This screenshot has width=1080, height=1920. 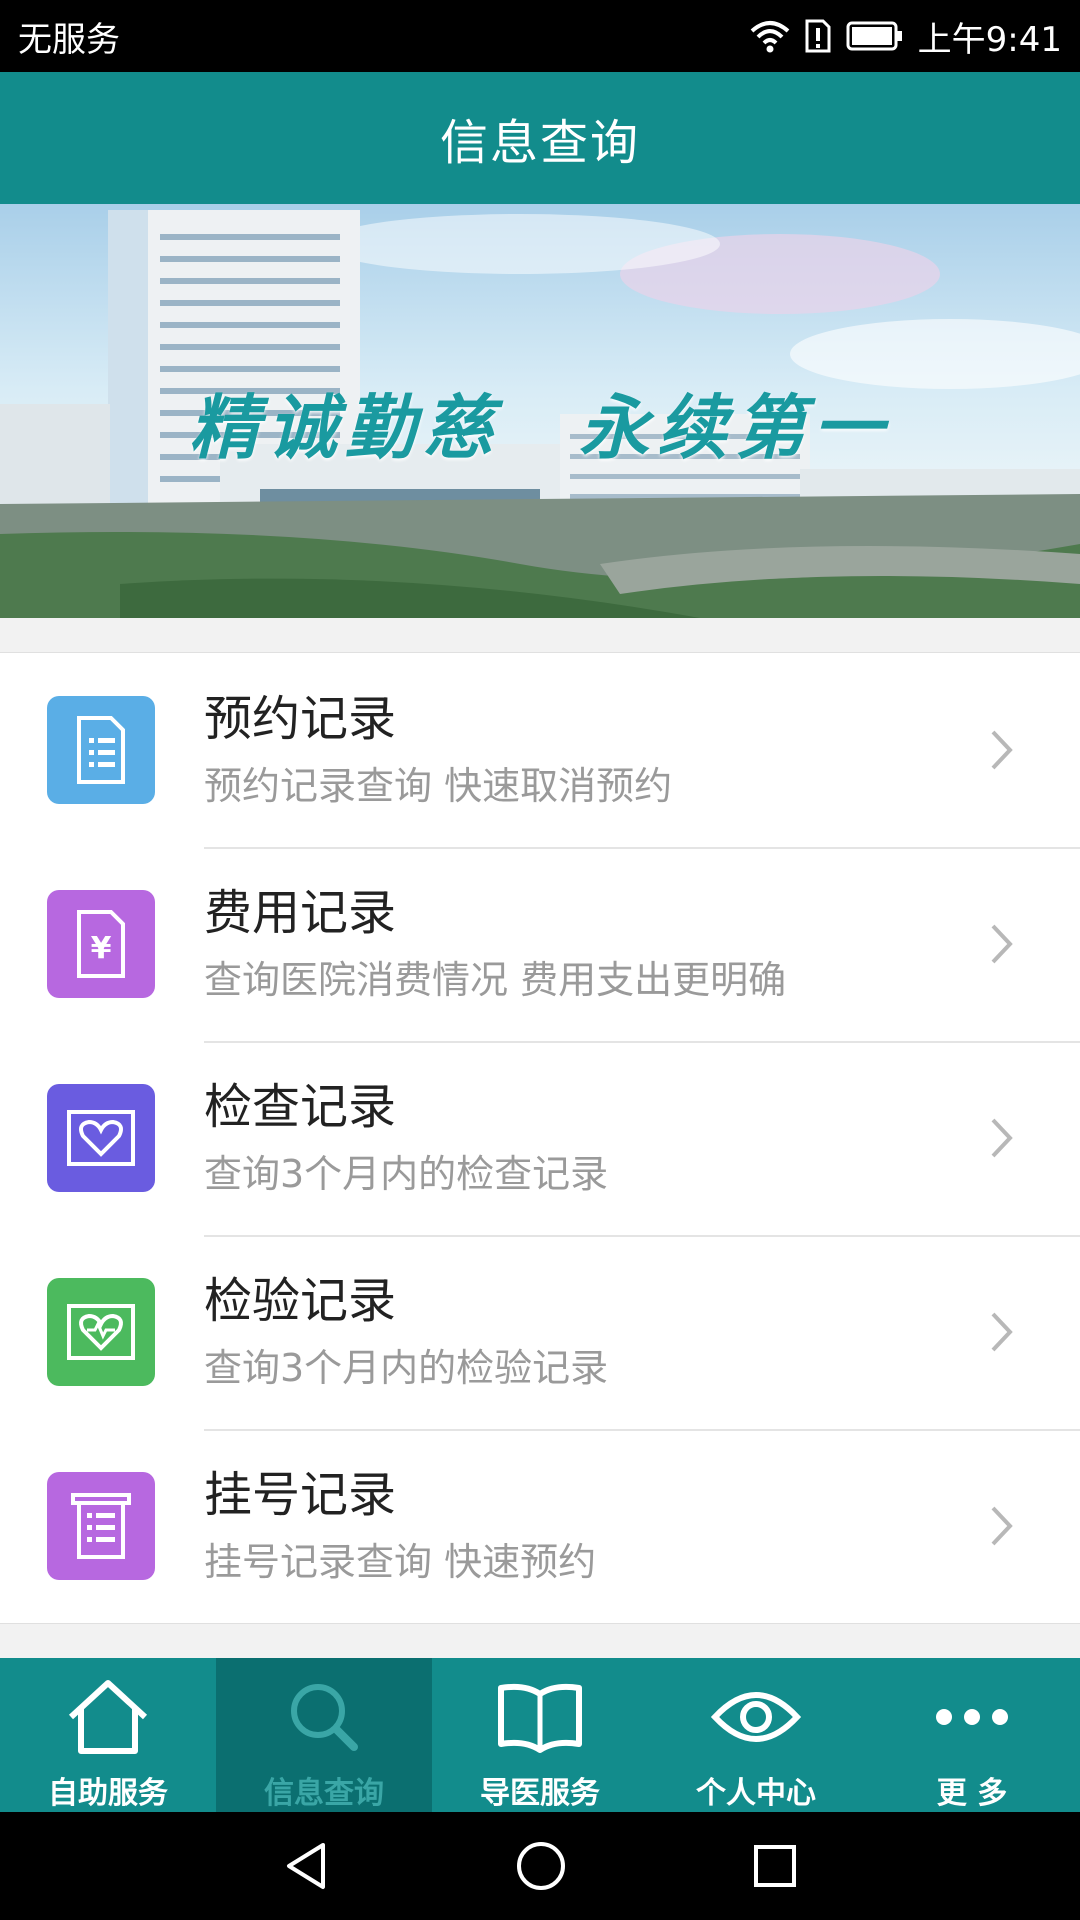 I want to click on sim-alert-icon, so click(x=818, y=36).